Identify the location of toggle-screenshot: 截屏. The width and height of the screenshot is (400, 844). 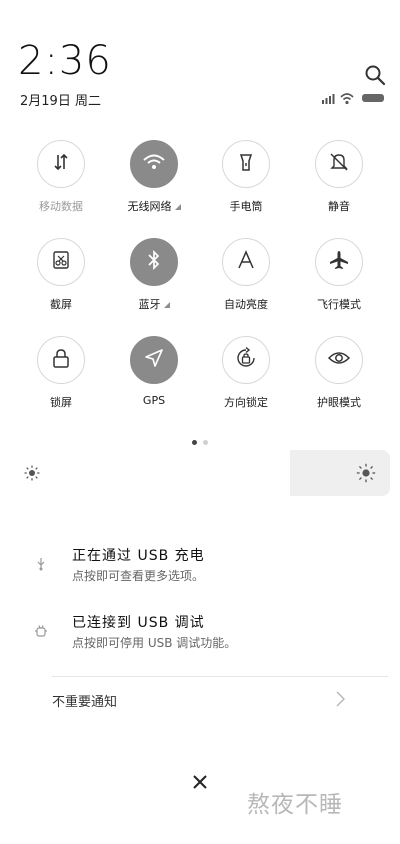
(61, 277).